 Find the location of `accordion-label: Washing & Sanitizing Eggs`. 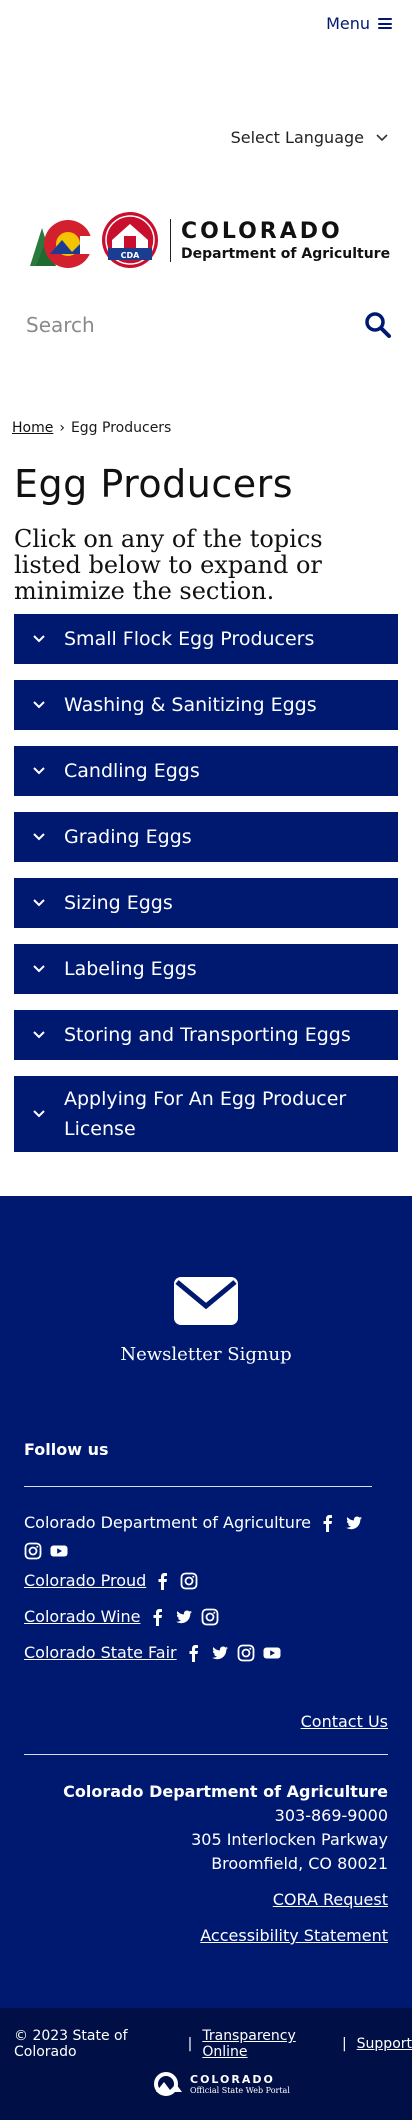

accordion-label: Washing & Sanitizing Eggs is located at coordinates (190, 705).